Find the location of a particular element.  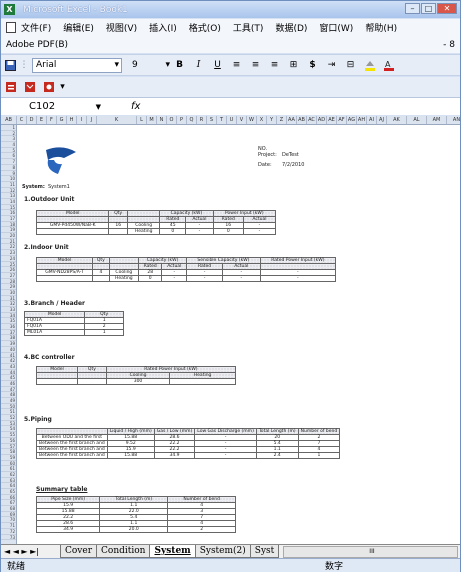

font-dropdown-icon: ▾ is located at coordinates (116, 65).